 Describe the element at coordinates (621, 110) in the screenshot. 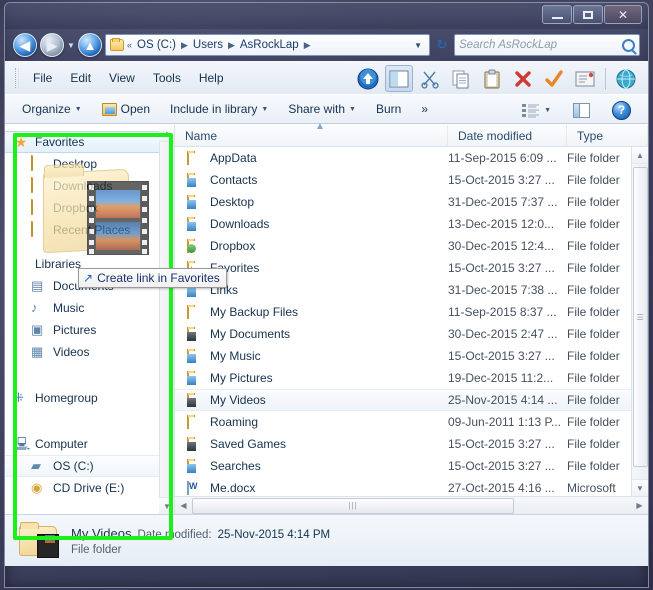

I see `help-button: ?` at that location.